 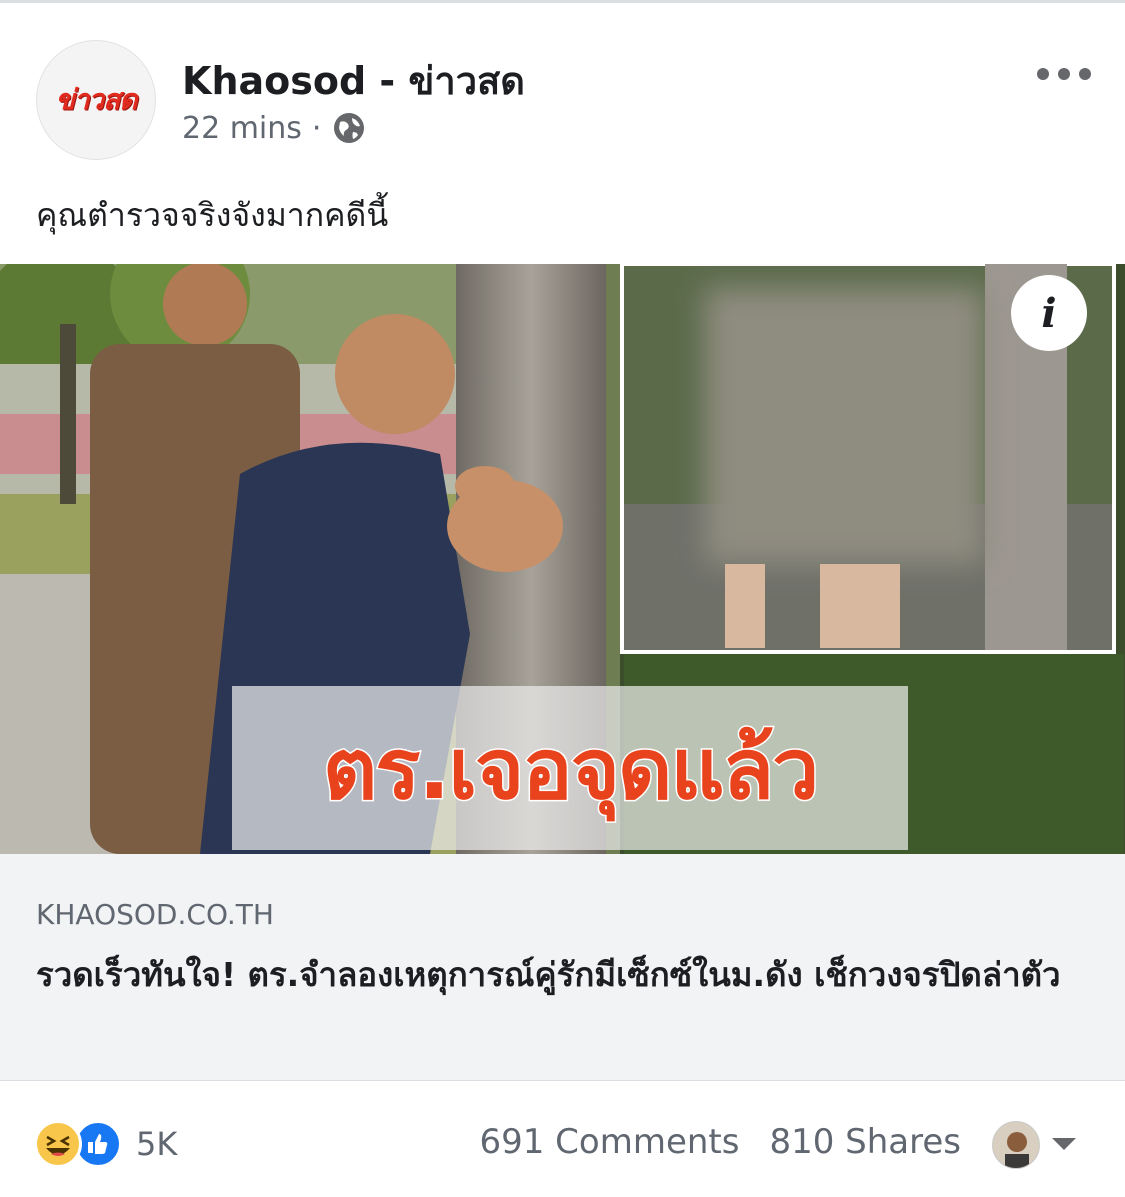 I want to click on globe-icon, so click(x=349, y=128).